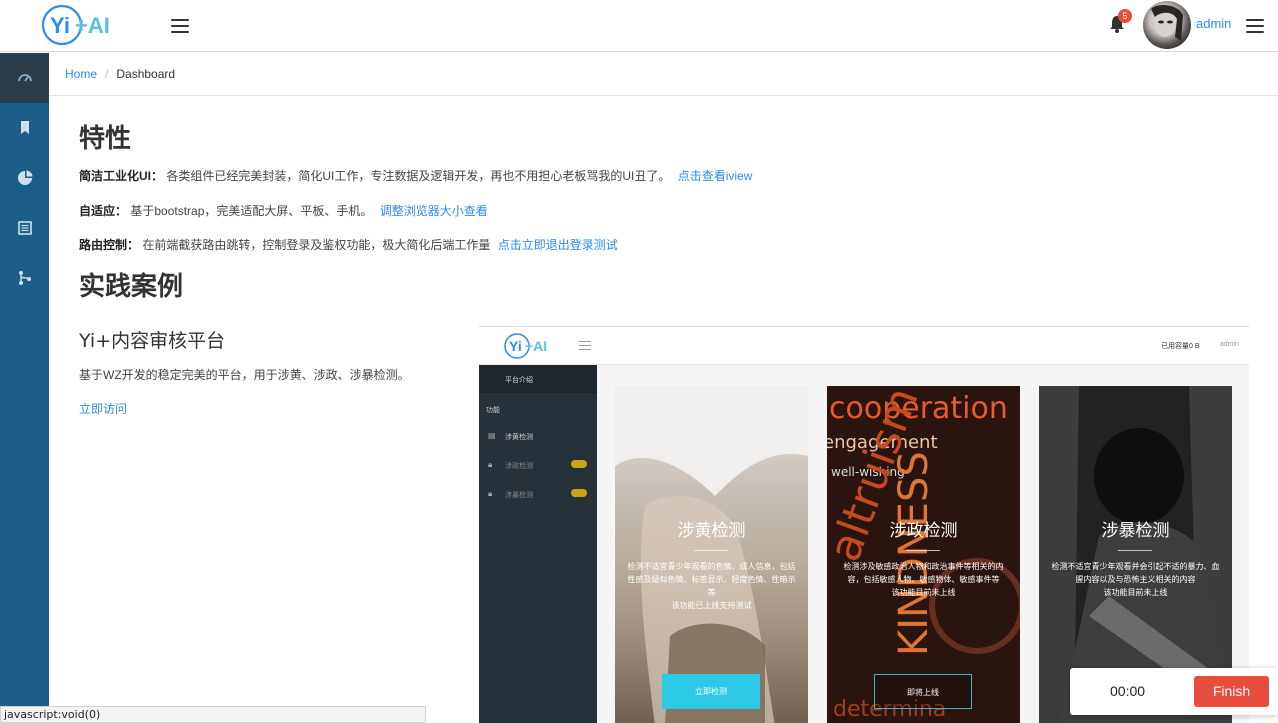  Describe the element at coordinates (663, 74) in the screenshot. I see `breadcrumb: Home / Dashboard` at that location.